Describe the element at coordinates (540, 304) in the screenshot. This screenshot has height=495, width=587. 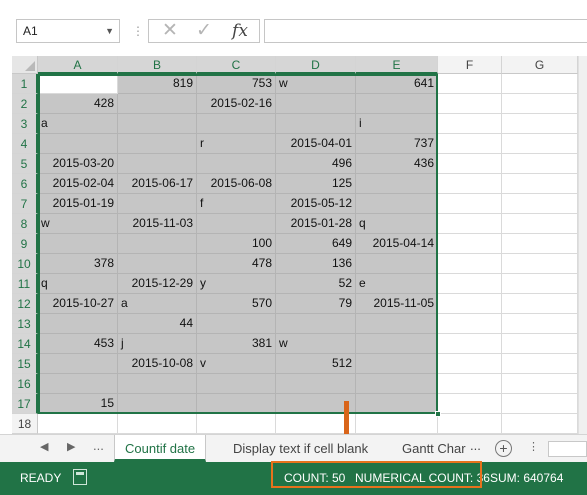
I see `cell-g12` at that location.